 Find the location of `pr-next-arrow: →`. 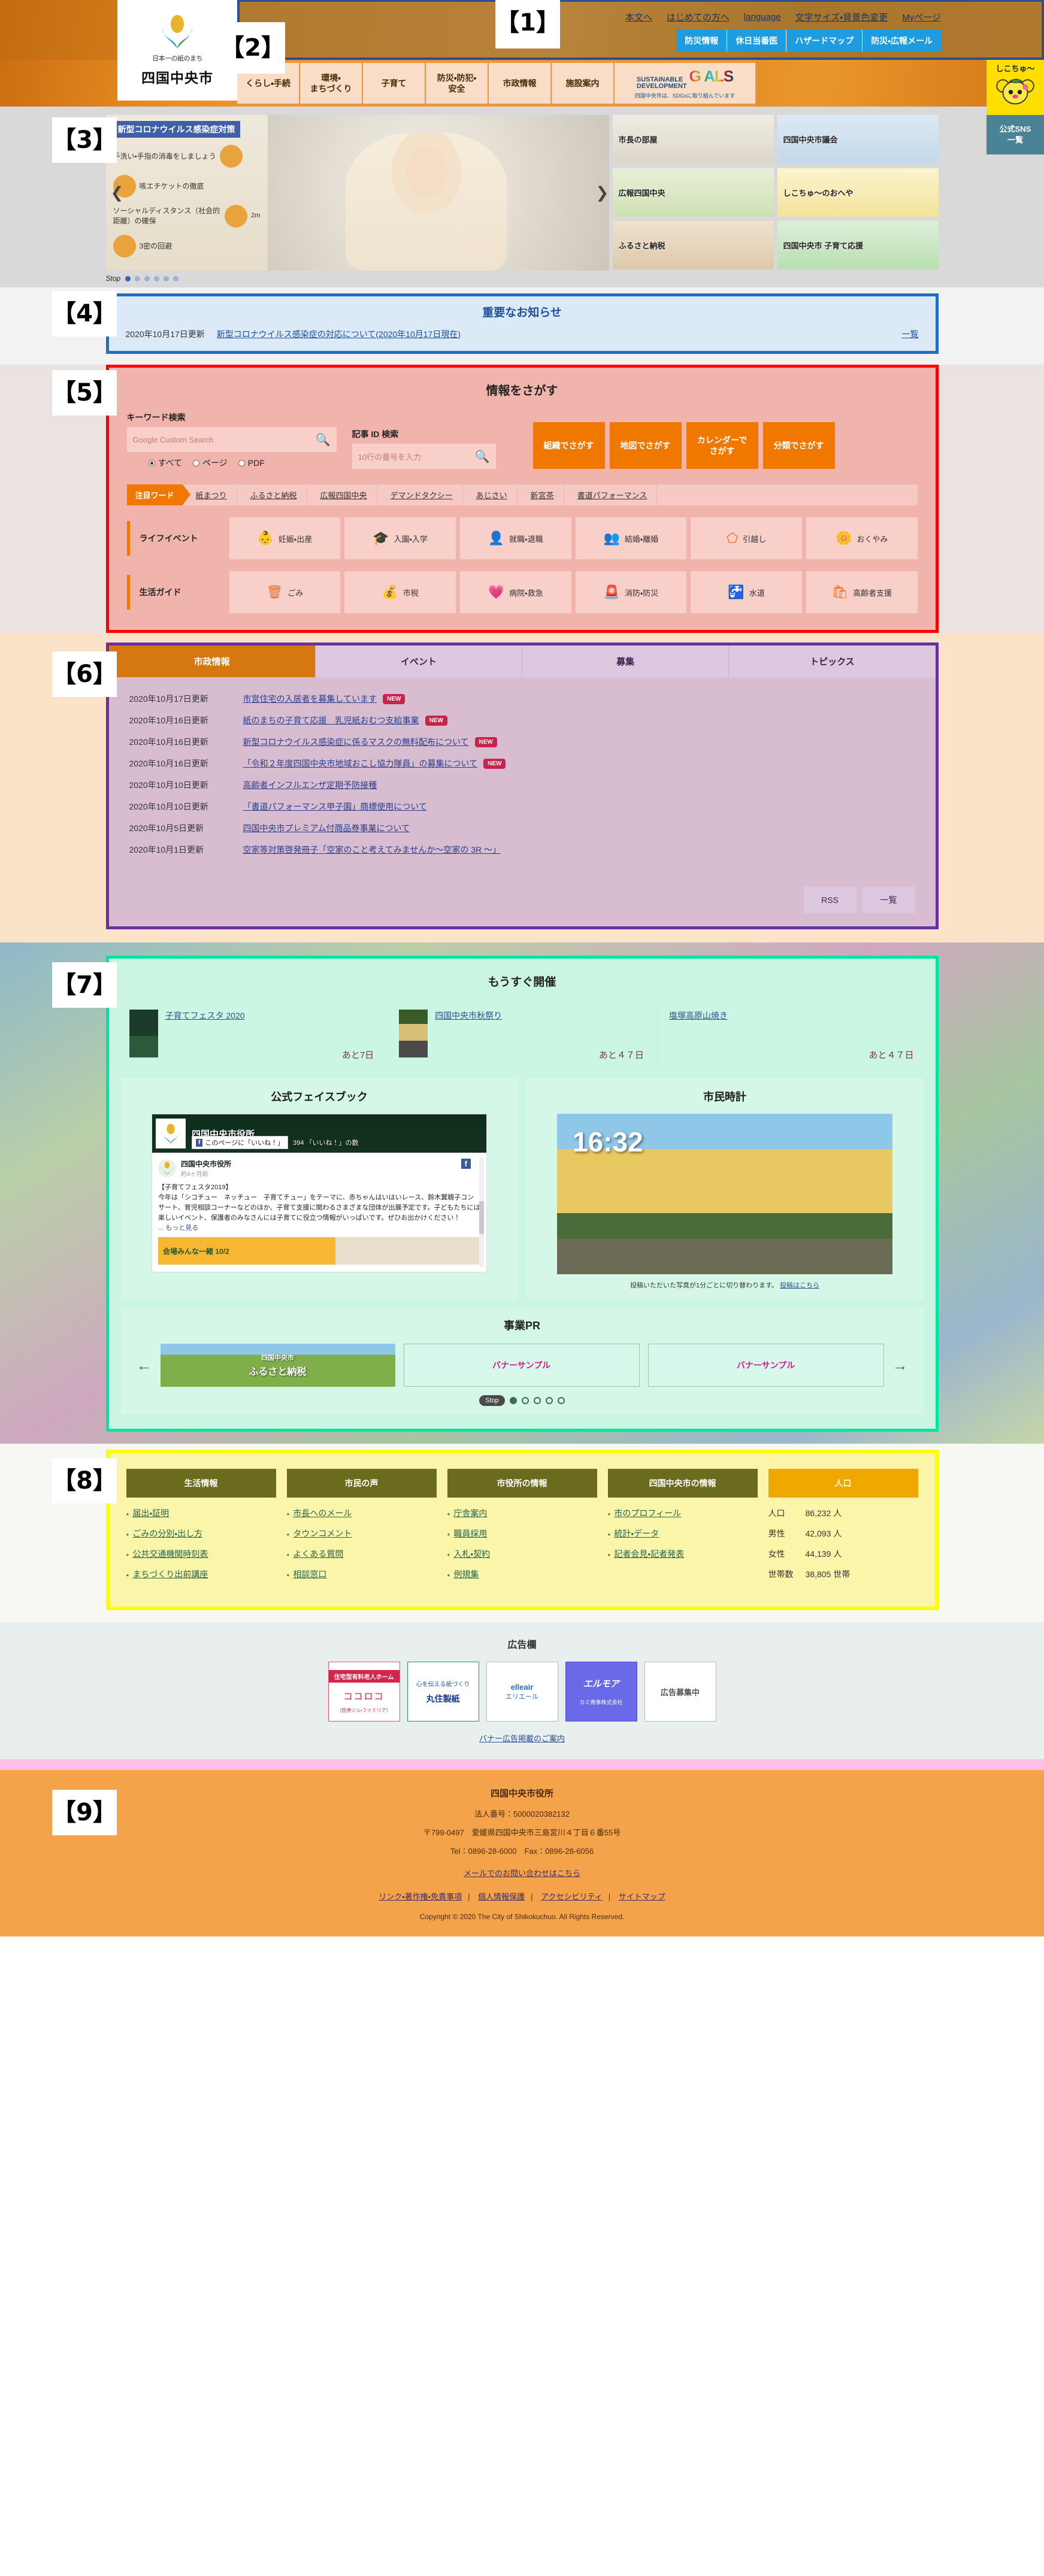

pr-next-arrow: → is located at coordinates (900, 1365).